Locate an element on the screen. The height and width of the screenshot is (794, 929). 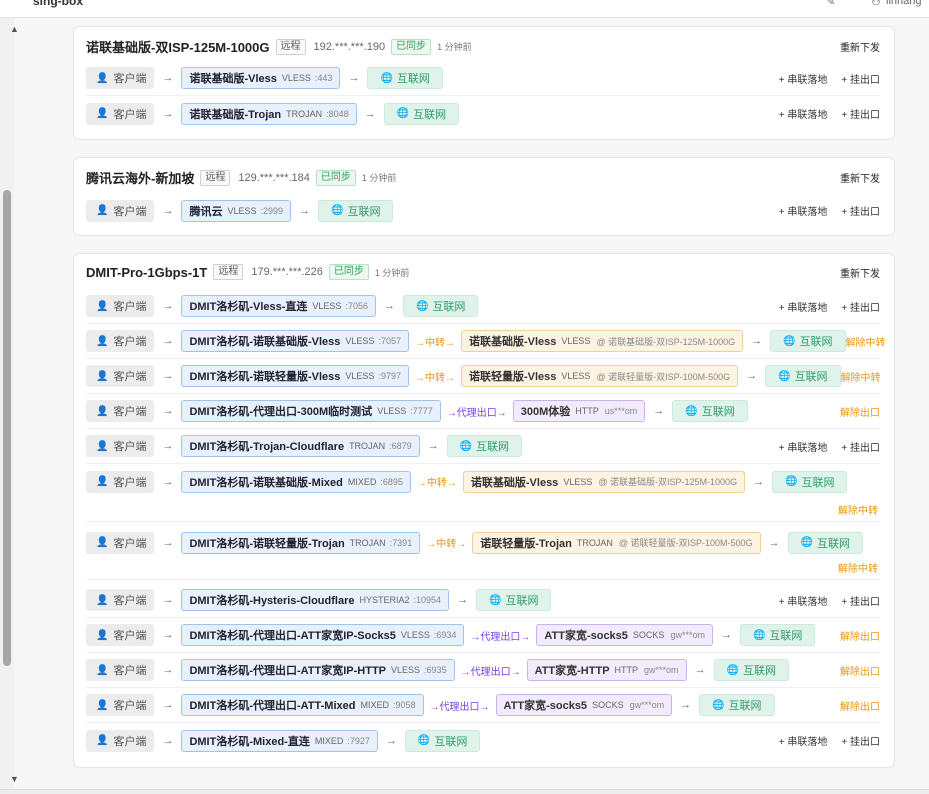
edit-icon: ✎ is located at coordinates (830, 4).